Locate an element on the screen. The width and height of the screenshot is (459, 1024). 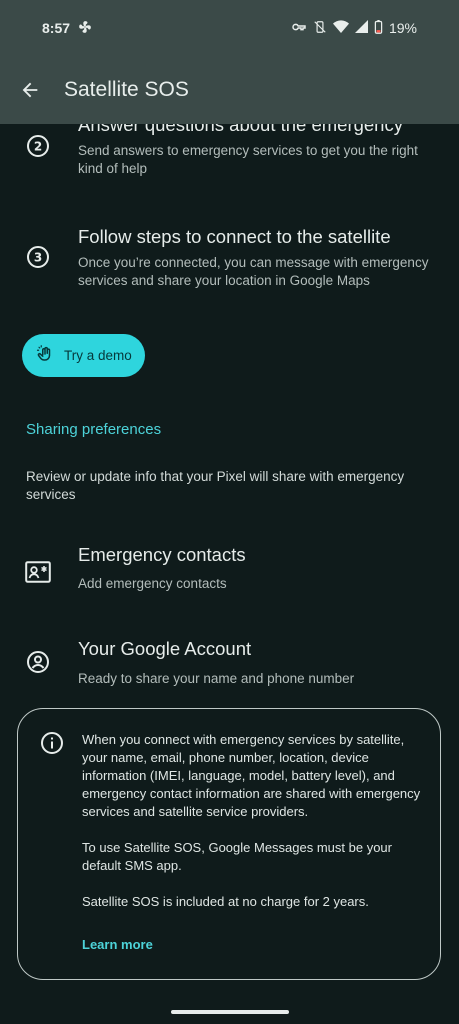
navigation-handle is located at coordinates (230, 1012).